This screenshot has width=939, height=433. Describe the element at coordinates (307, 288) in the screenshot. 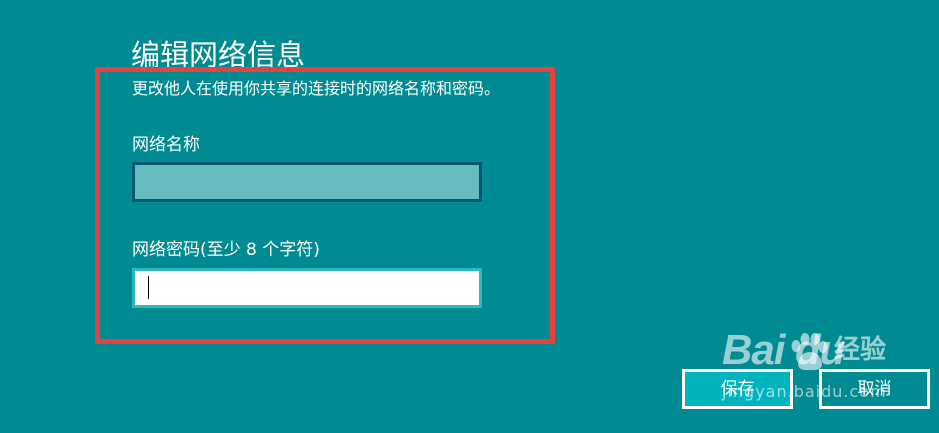

I see `network-password-input` at that location.